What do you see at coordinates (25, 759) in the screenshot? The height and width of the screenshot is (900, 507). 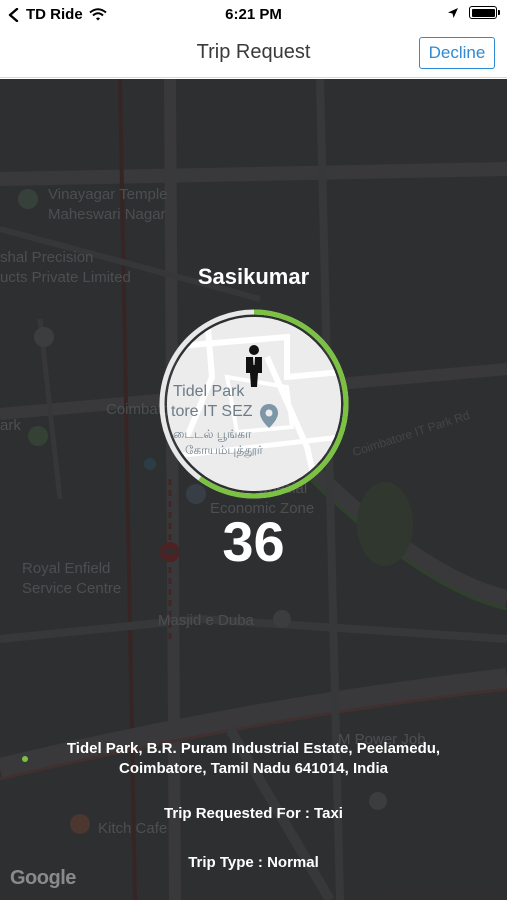 I see `current-location-dot` at bounding box center [25, 759].